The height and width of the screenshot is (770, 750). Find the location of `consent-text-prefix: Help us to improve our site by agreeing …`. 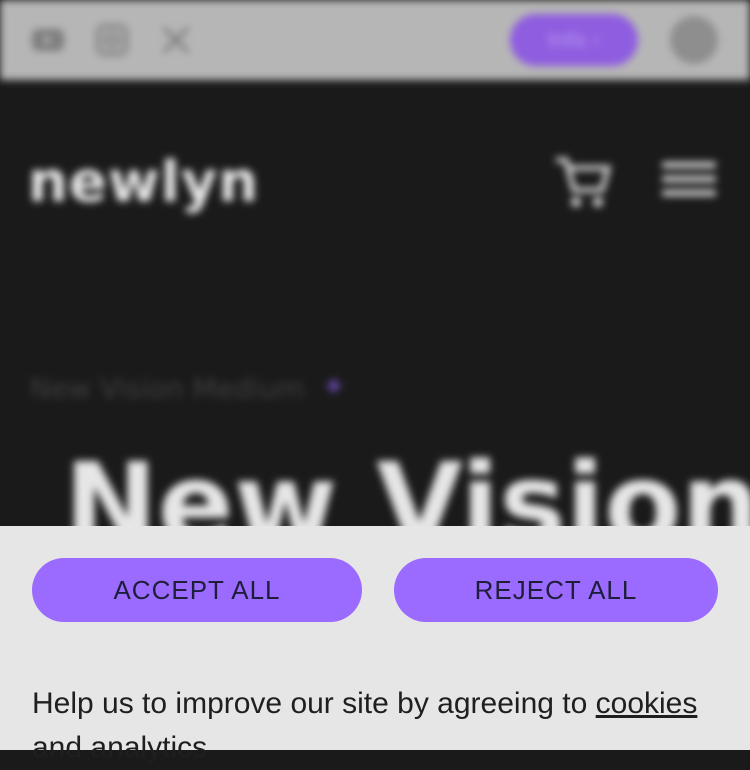

consent-text-prefix: Help us to improve our site by agreeing … is located at coordinates (314, 703).